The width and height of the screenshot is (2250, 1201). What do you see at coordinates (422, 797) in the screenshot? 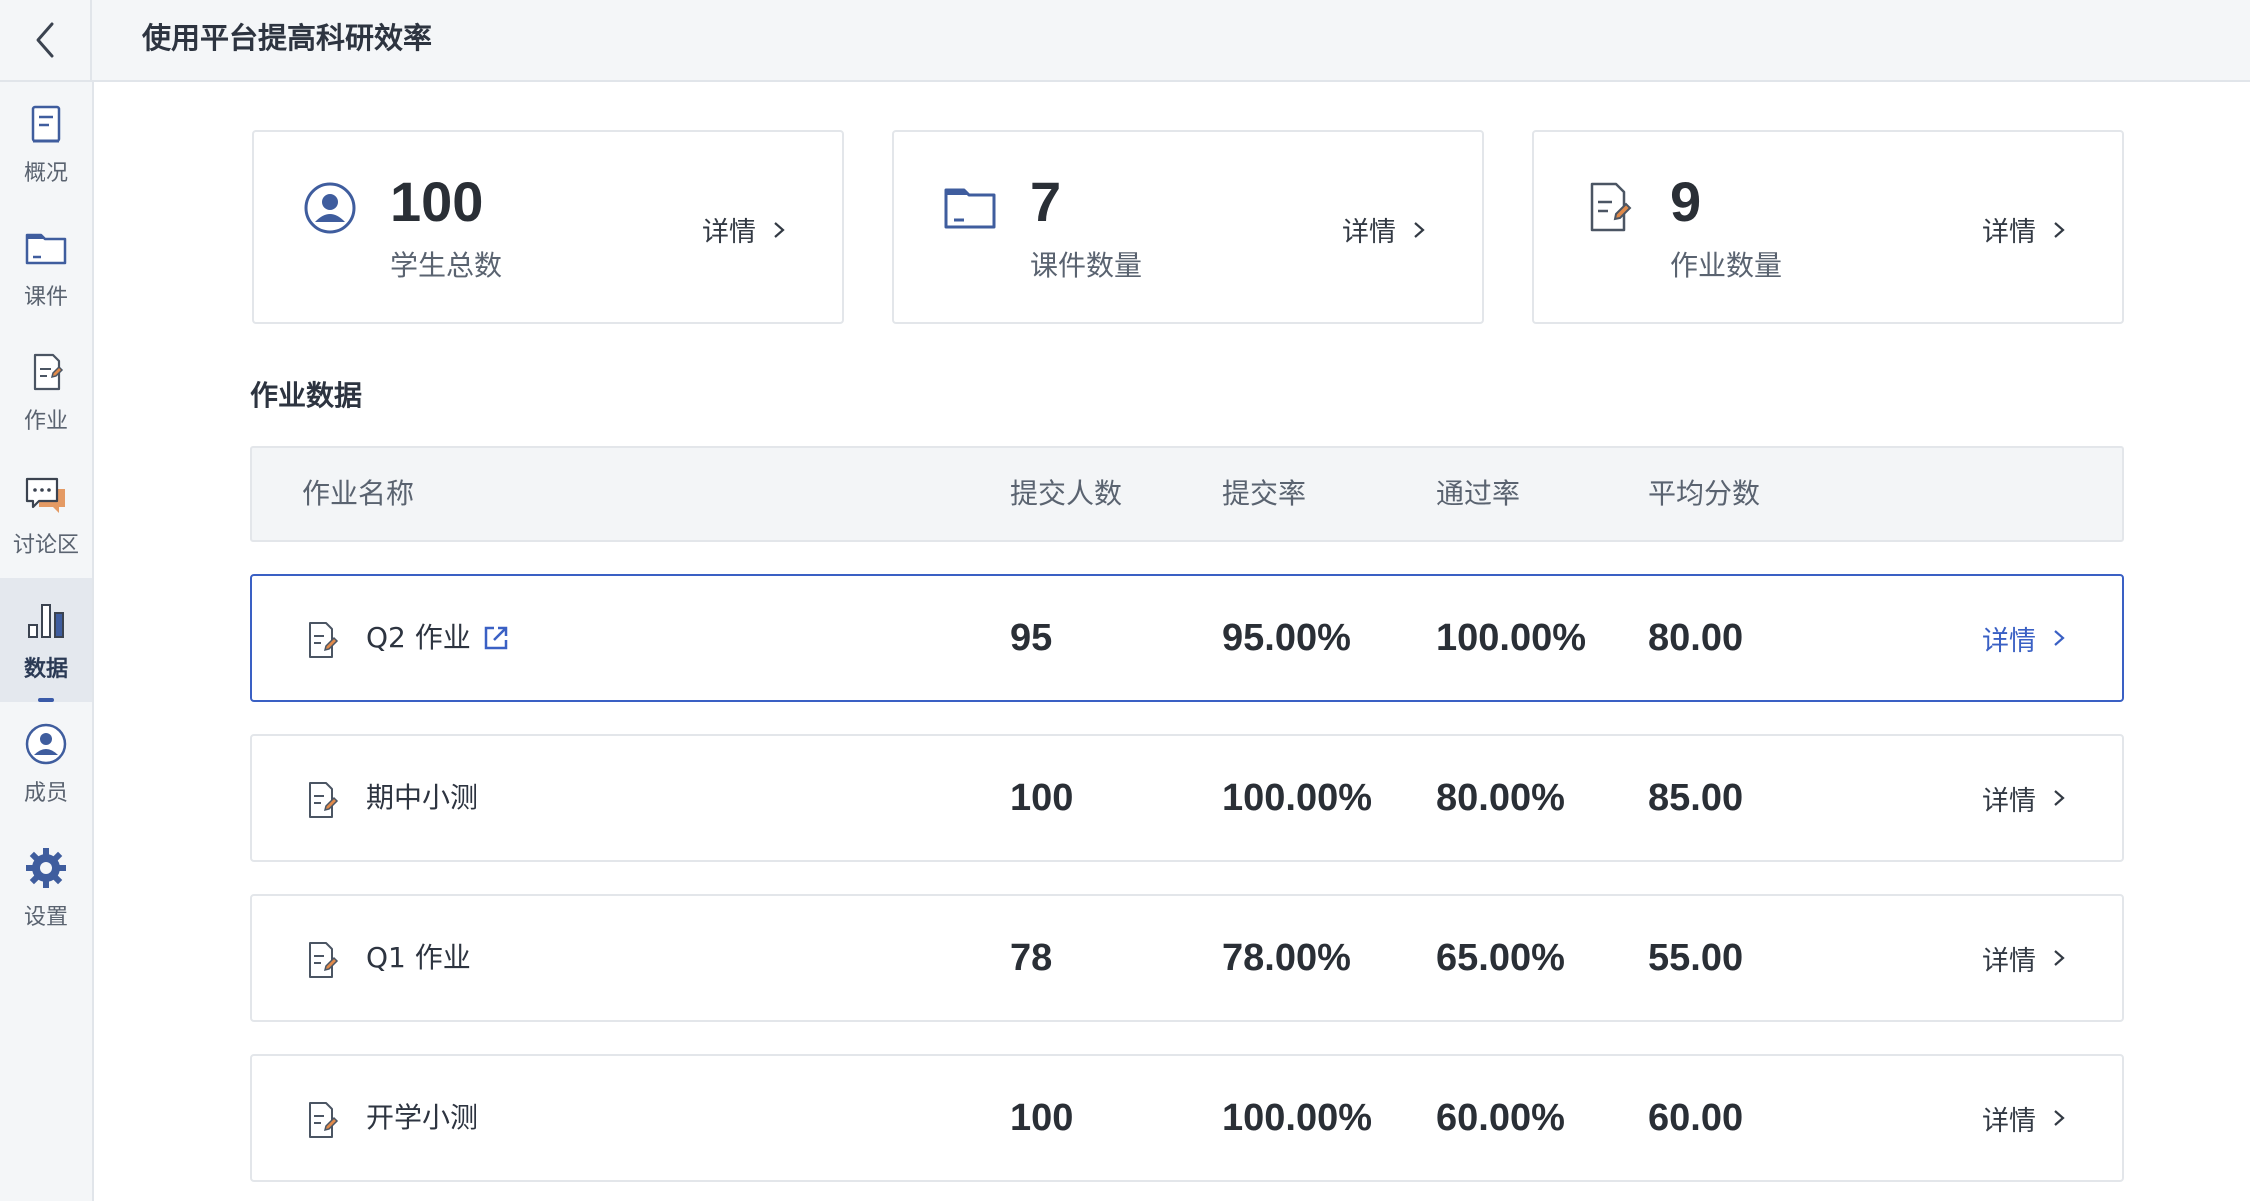
I see `assignment-name: 期中小测` at bounding box center [422, 797].